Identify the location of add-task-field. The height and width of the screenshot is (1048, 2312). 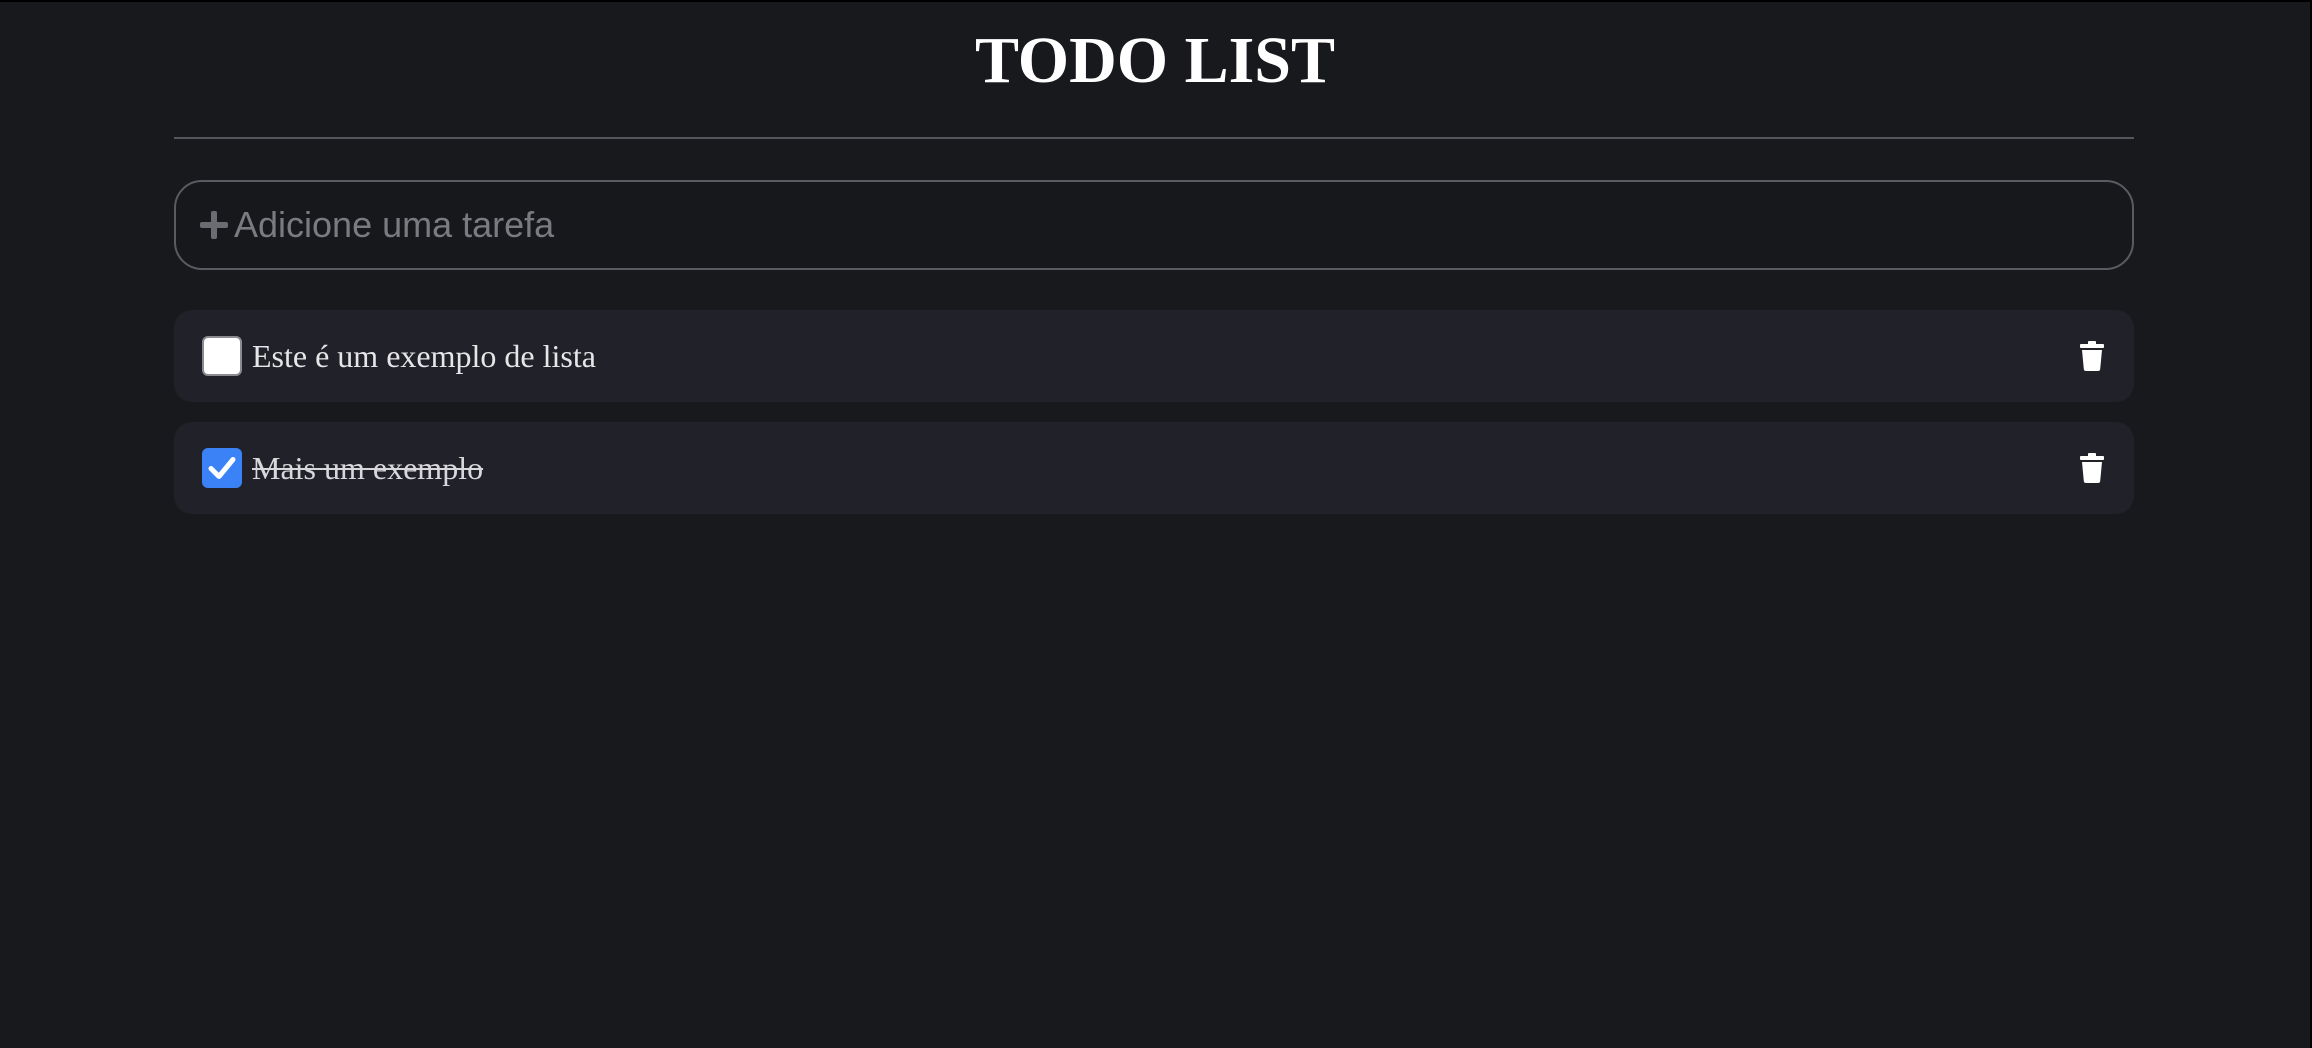
(1154, 225).